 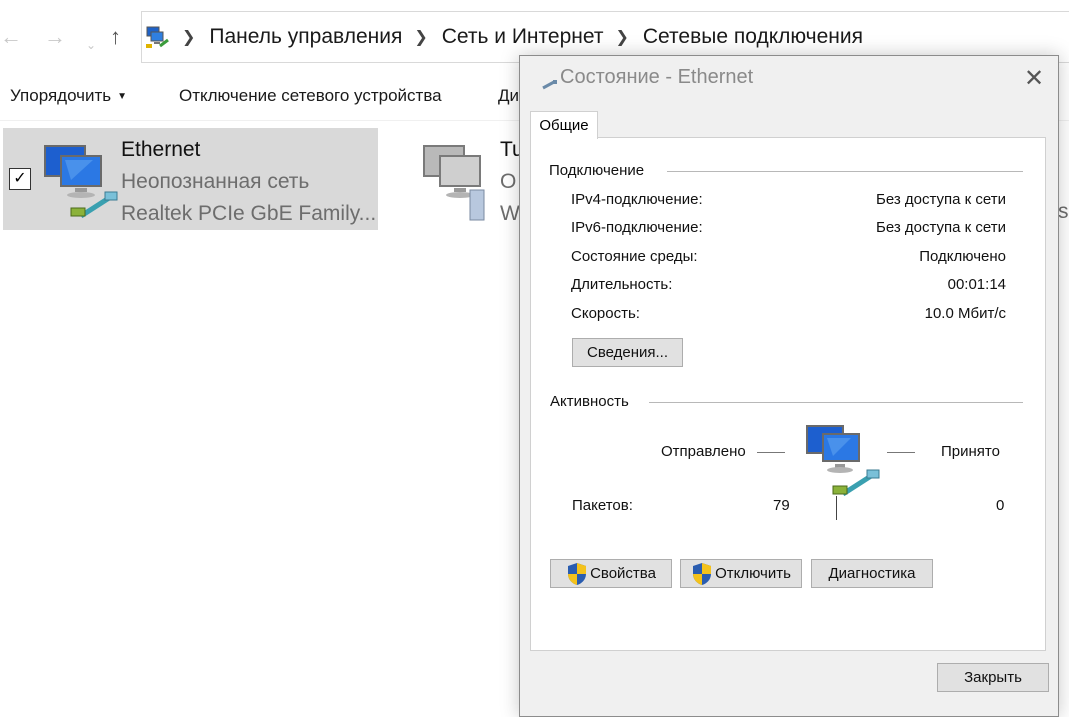 I want to click on dialog-title: Состояние - Ethernet, so click(x=657, y=77).